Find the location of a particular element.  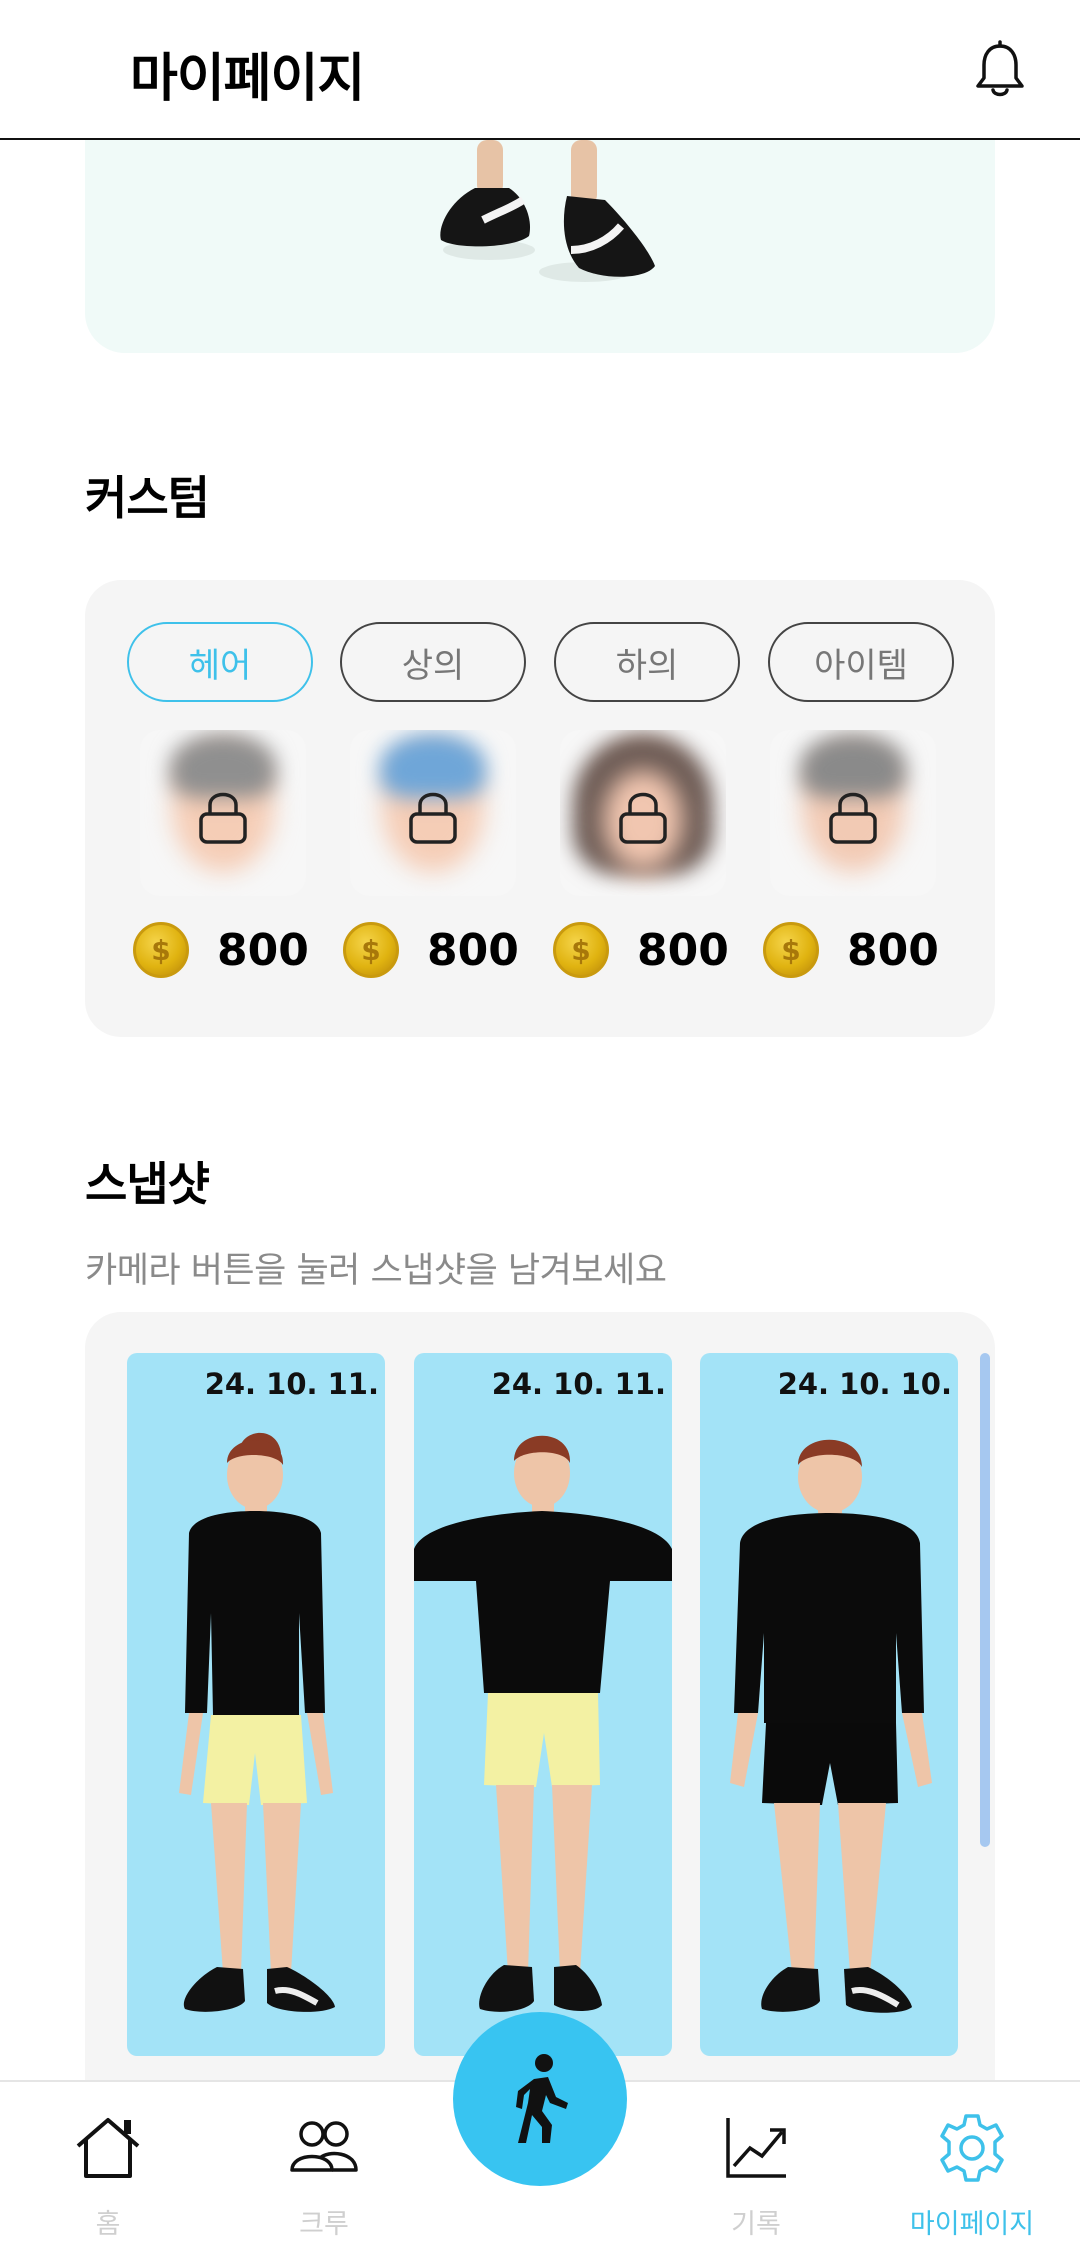

custom-section-title: 커스텀 is located at coordinates (147, 498).